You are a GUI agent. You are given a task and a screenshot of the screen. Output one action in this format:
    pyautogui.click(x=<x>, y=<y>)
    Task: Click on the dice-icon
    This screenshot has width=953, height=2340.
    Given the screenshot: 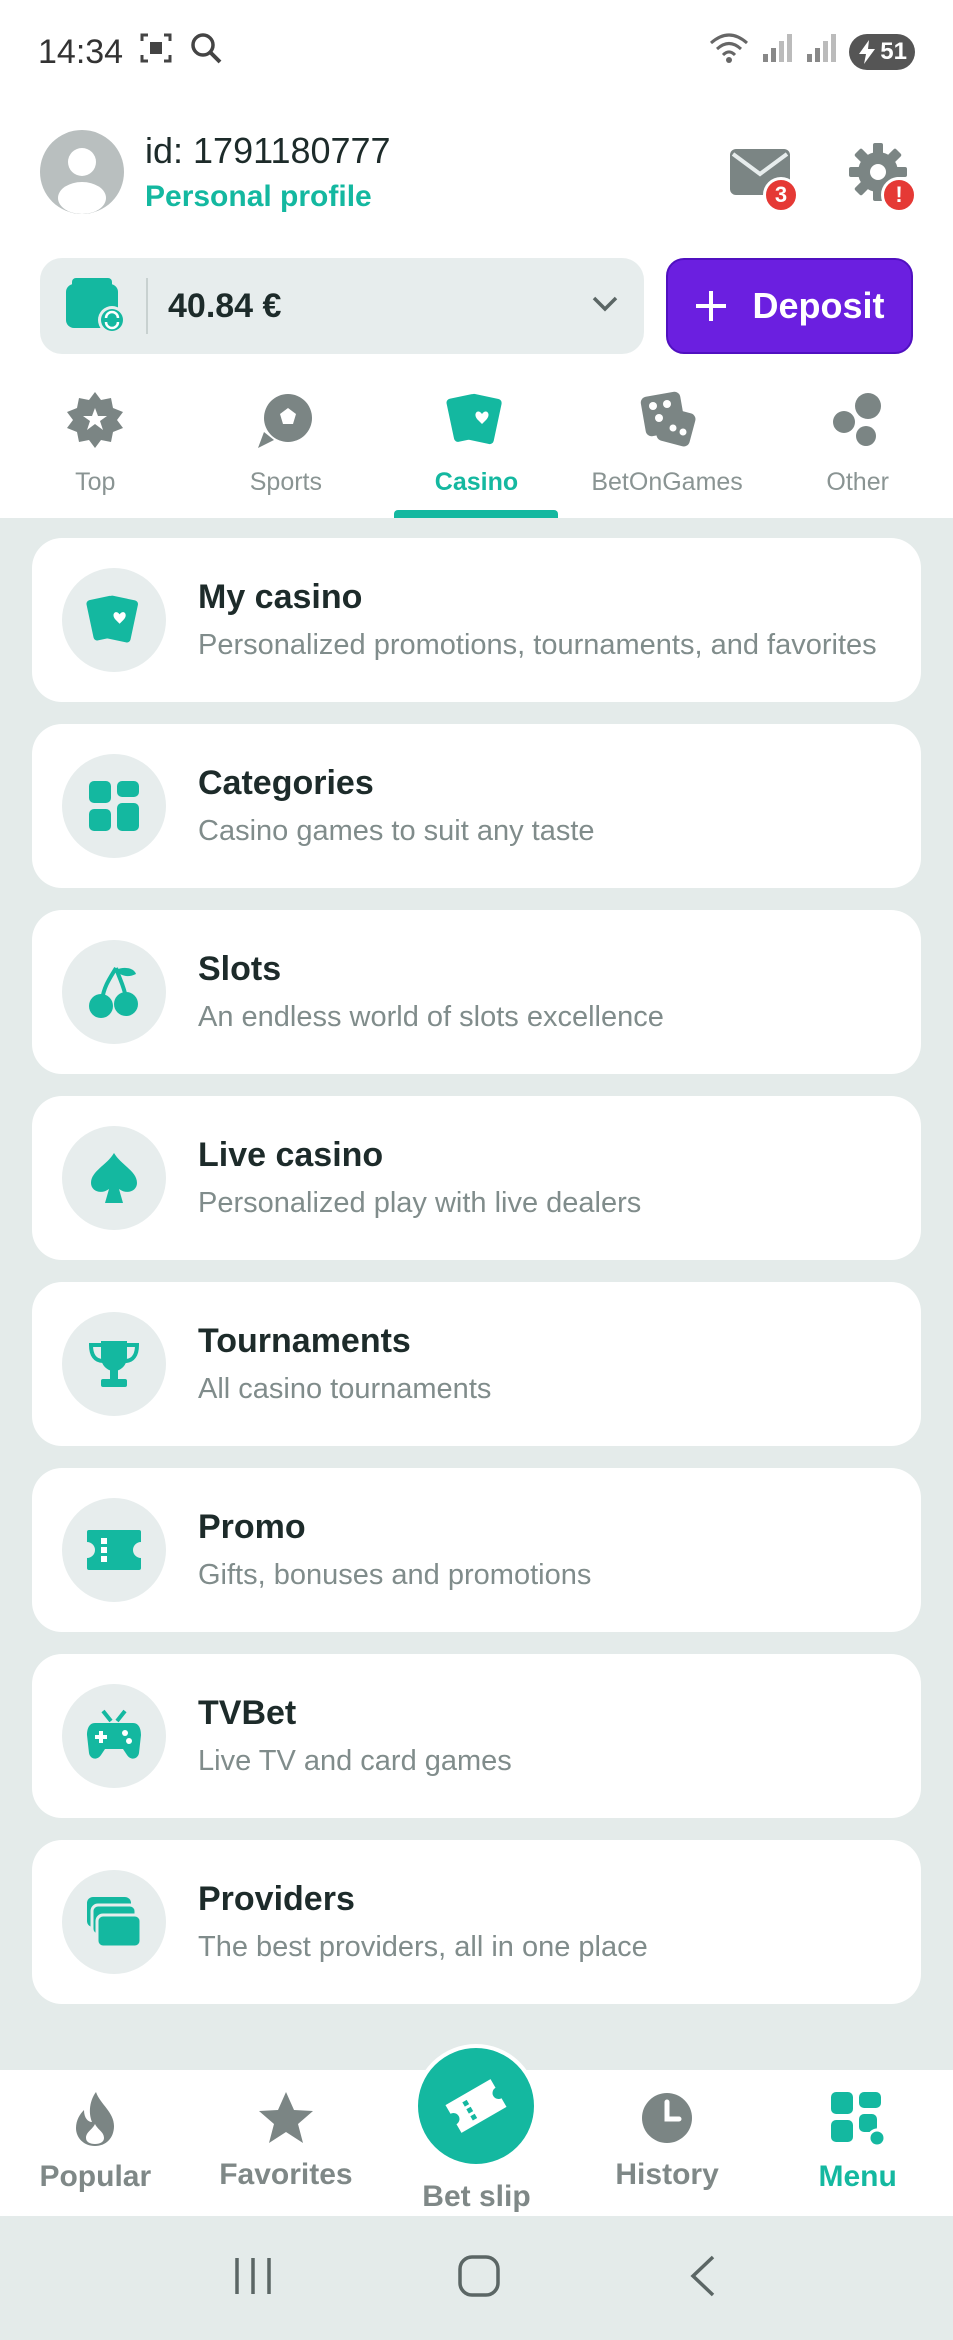 What is the action you would take?
    pyautogui.click(x=668, y=419)
    